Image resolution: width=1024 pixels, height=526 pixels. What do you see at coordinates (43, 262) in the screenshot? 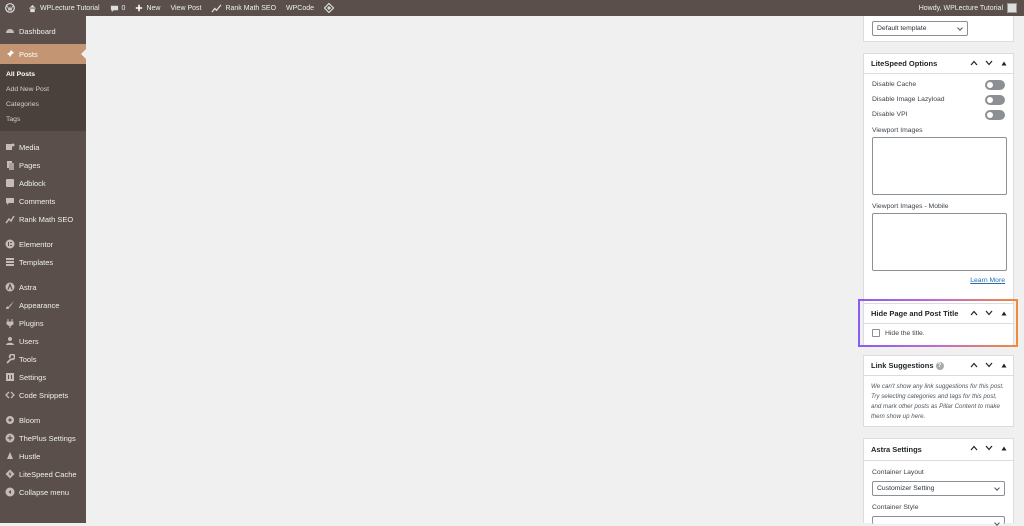
I see `menu-templates: Templates` at bounding box center [43, 262].